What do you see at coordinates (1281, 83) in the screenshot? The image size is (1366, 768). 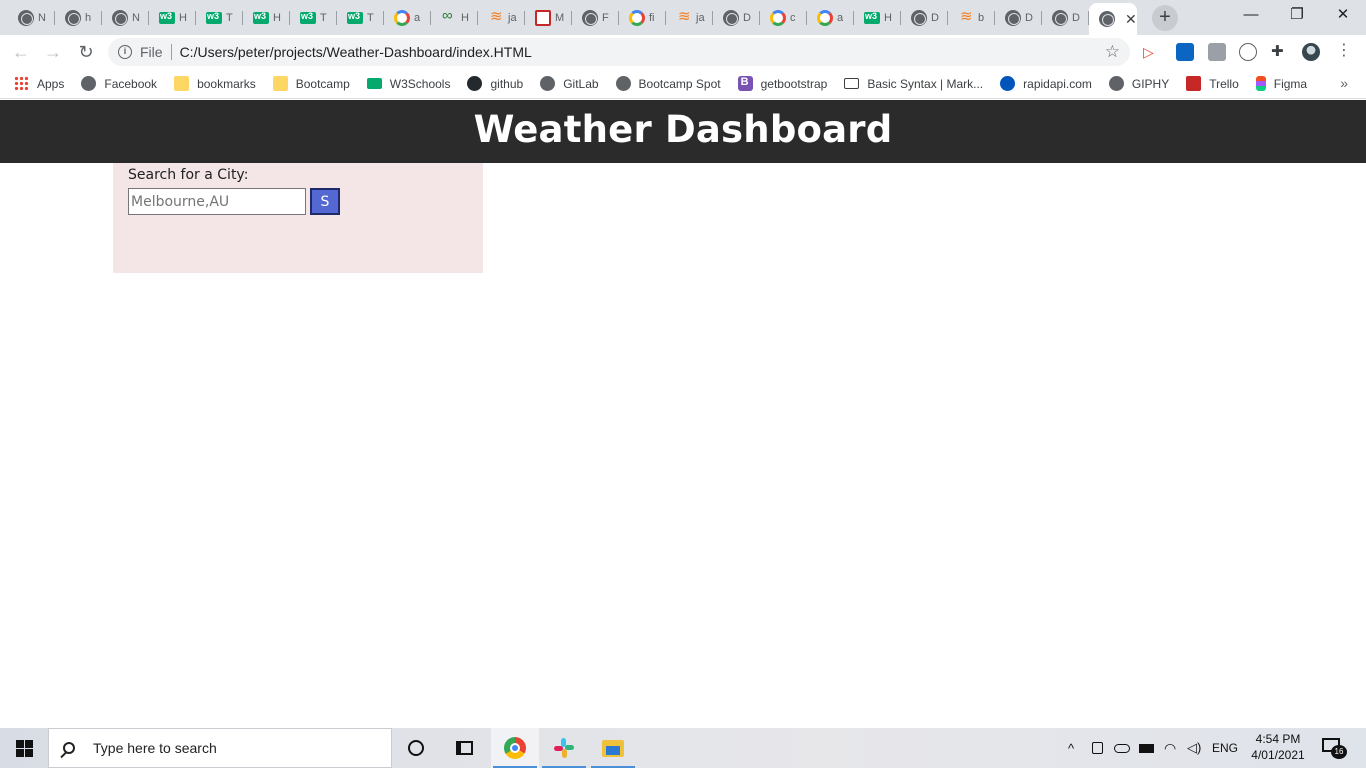 I see `bookmark-item: Figma` at bounding box center [1281, 83].